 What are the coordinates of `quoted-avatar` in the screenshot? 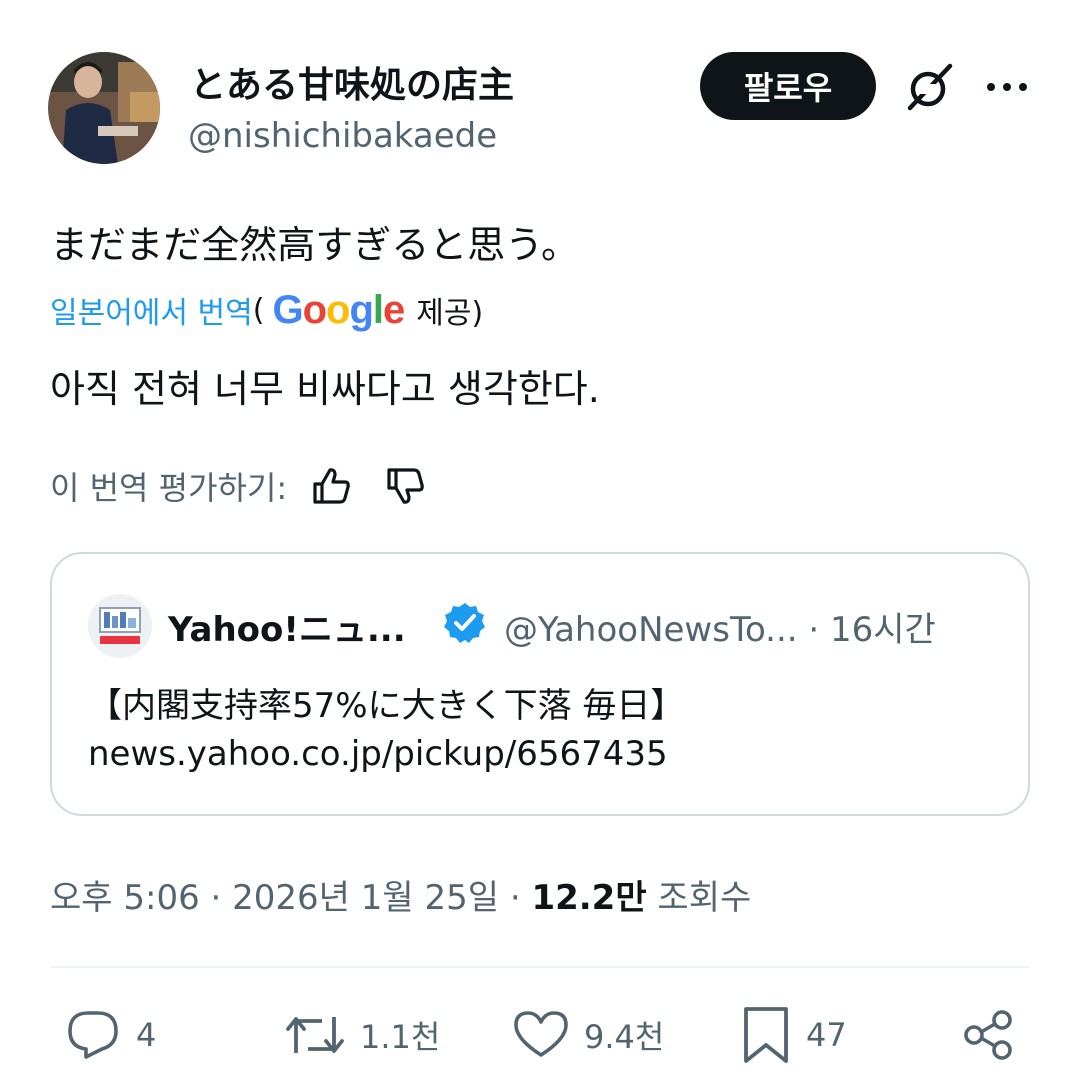 It's located at (120, 626).